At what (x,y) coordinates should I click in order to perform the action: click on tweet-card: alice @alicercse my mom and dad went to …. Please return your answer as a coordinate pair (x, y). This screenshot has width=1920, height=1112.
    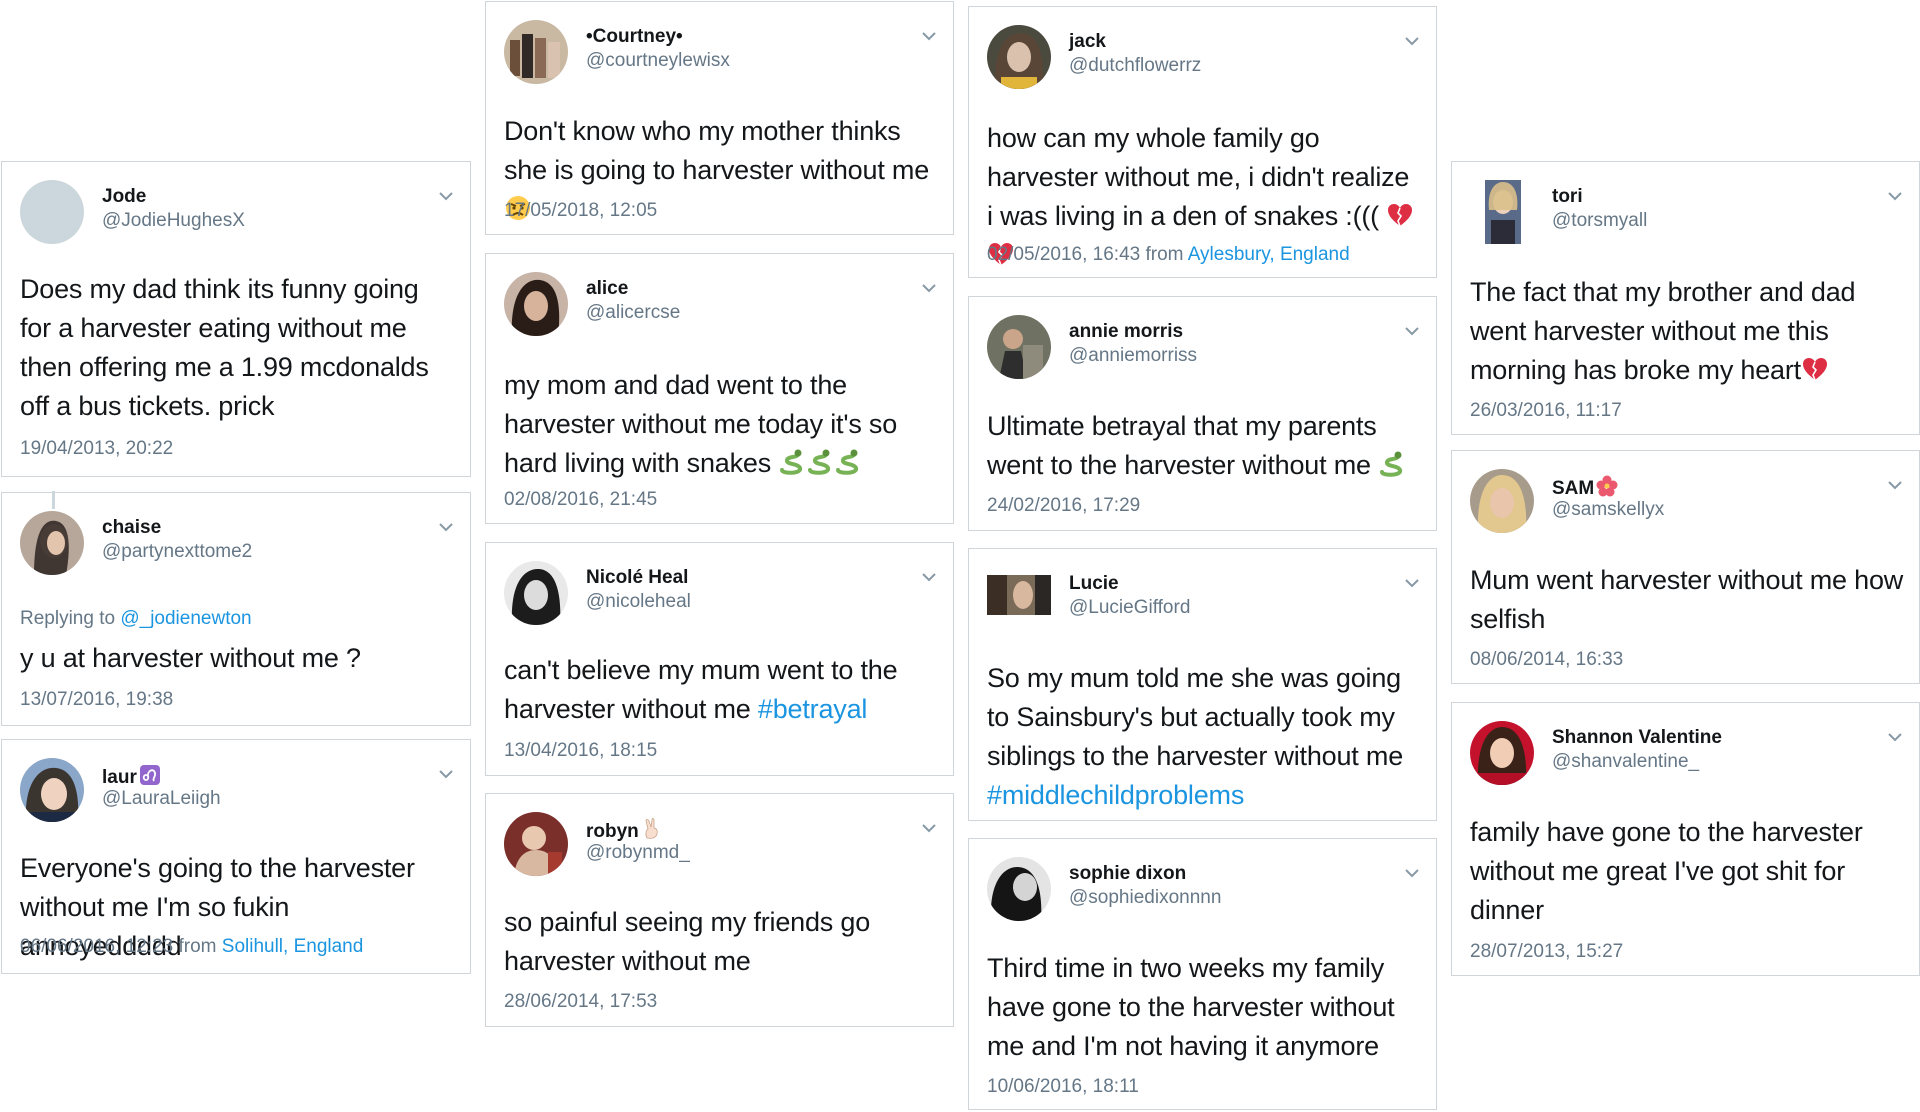
    Looking at the image, I should click on (719, 388).